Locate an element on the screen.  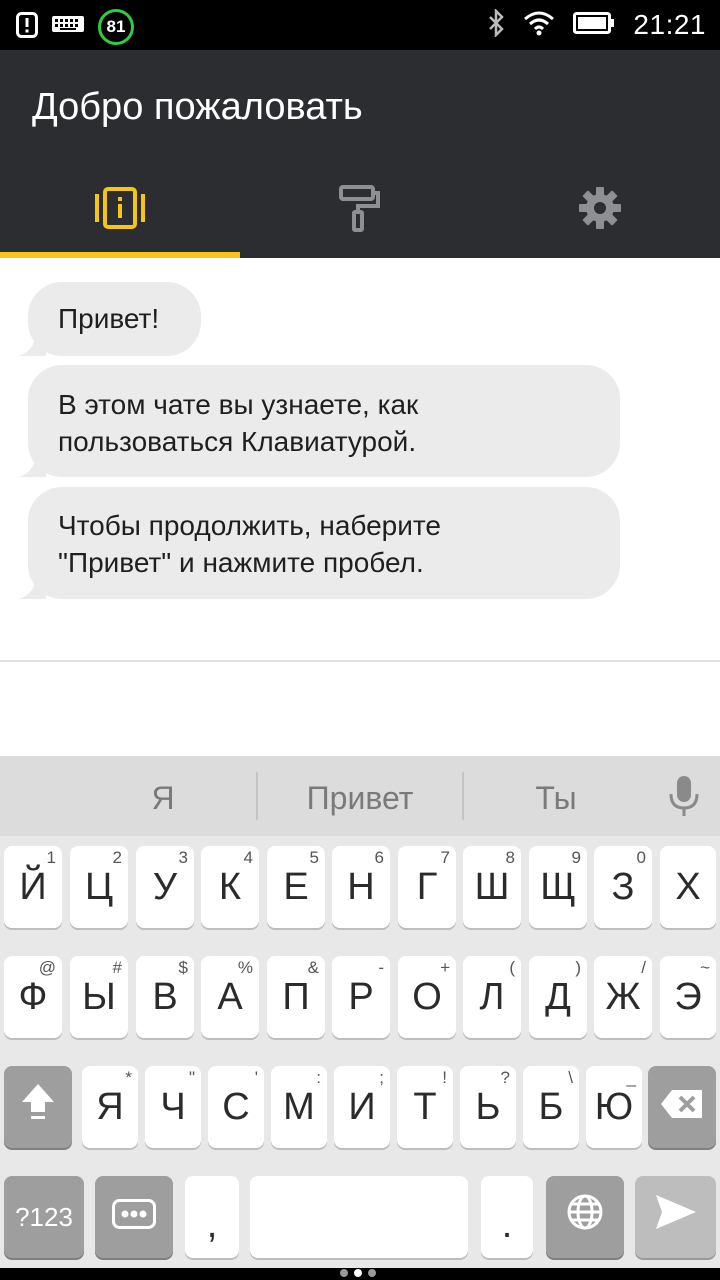
clock: 21:21 is located at coordinates (669, 24).